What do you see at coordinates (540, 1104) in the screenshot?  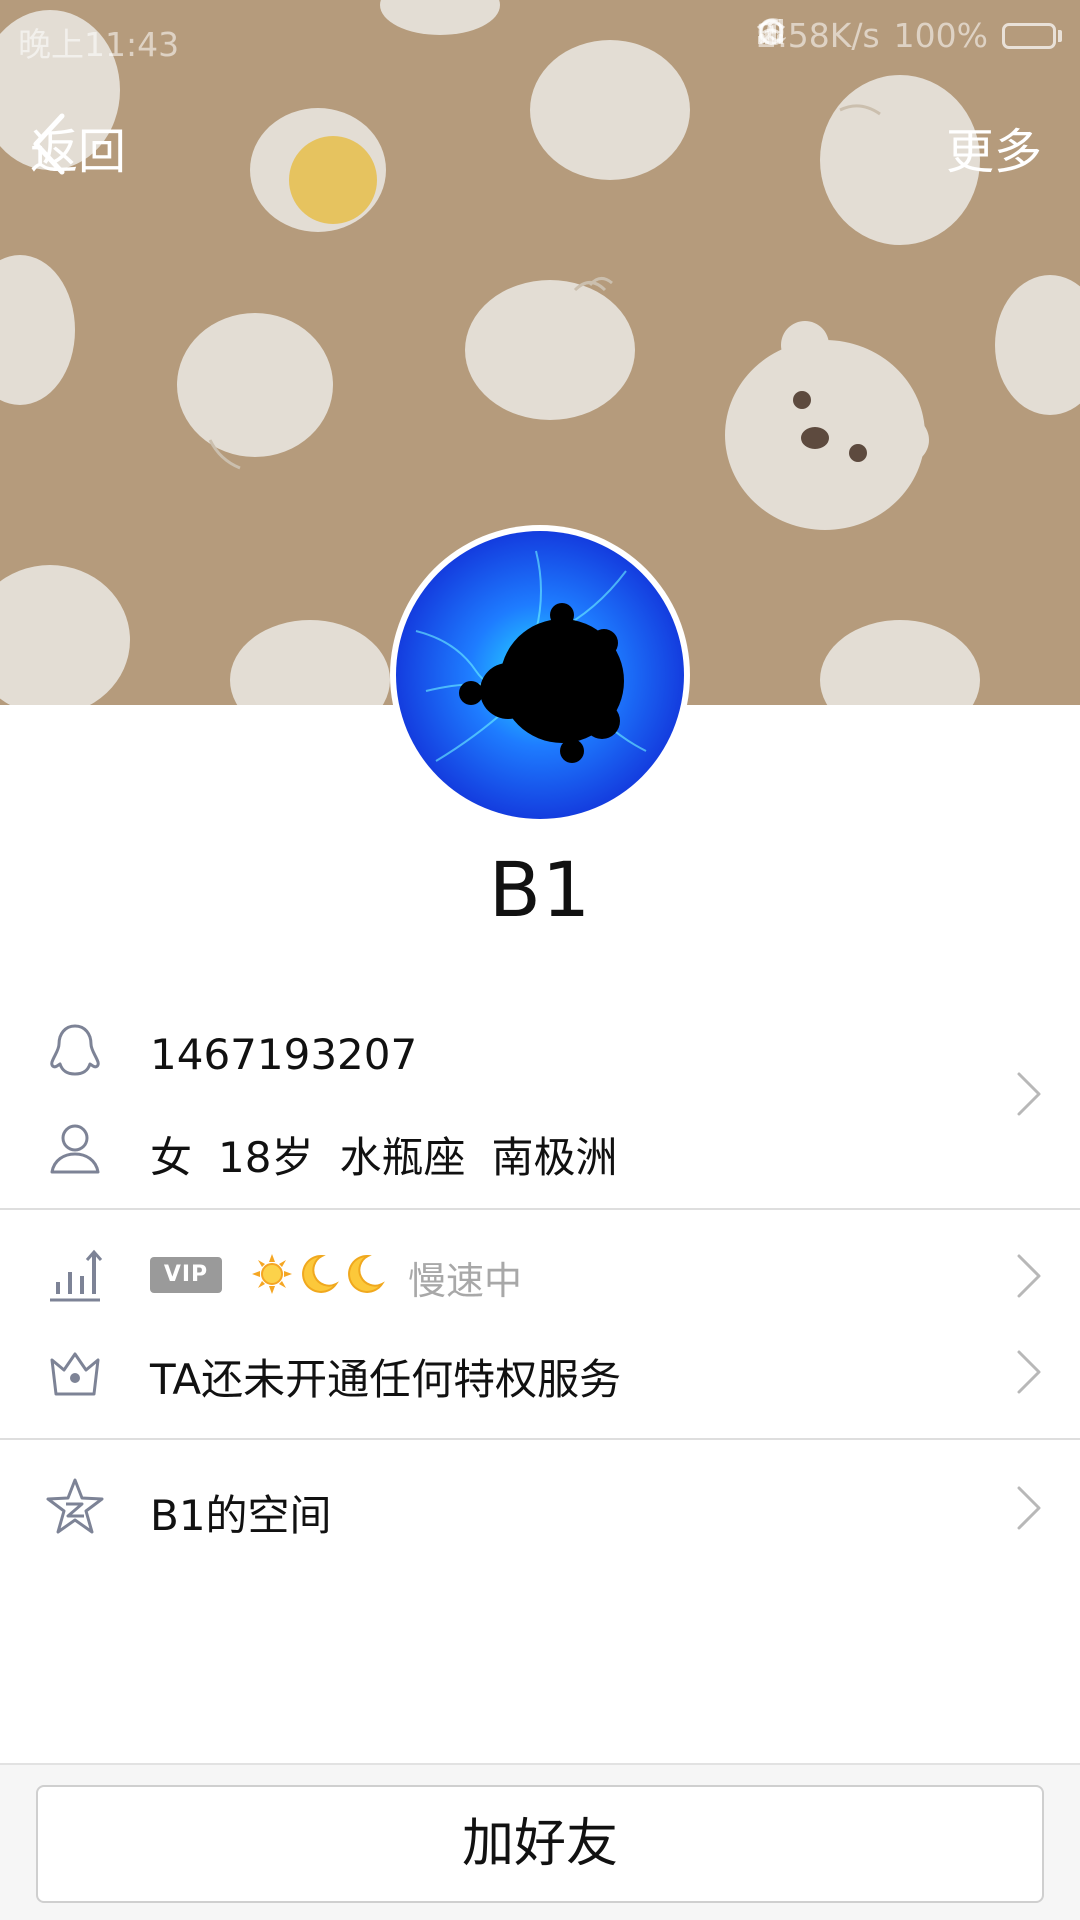 I see `basic-info-row: 1467193207 女 18岁 水瓶座 南极洲` at bounding box center [540, 1104].